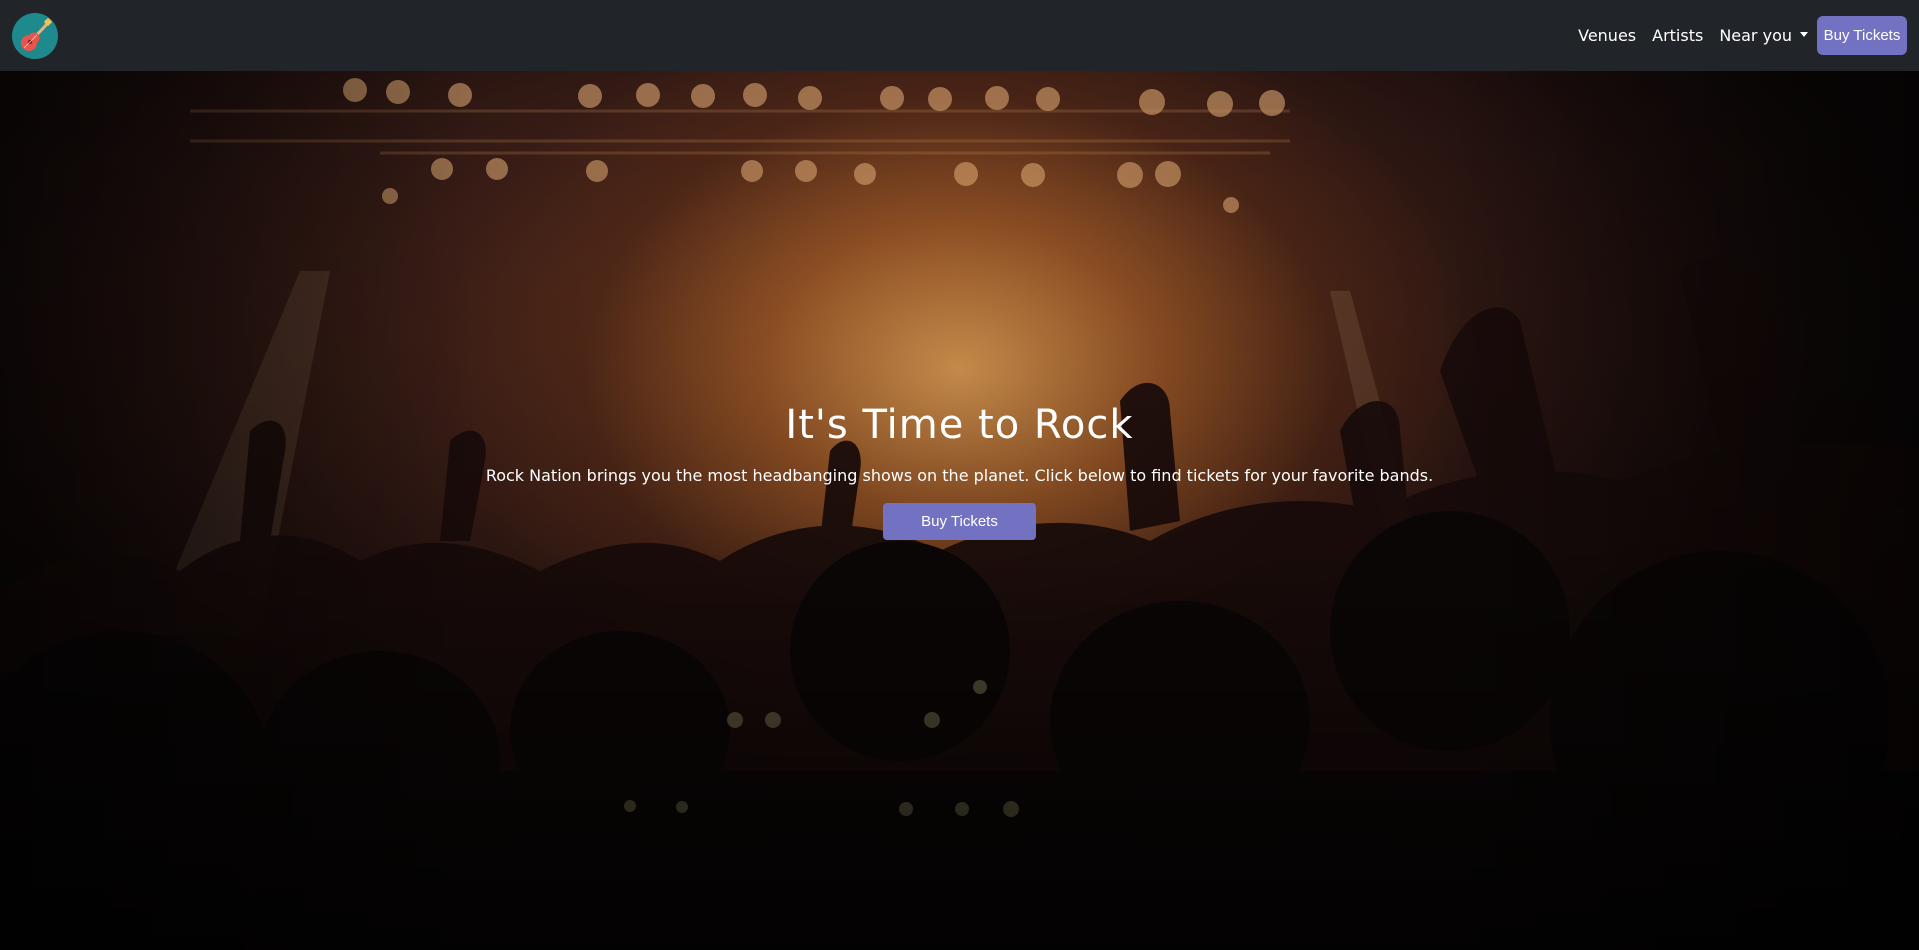 The height and width of the screenshot is (950, 1919). What do you see at coordinates (959, 521) in the screenshot?
I see `hero-buy-tickets-button: Buy Tickets` at bounding box center [959, 521].